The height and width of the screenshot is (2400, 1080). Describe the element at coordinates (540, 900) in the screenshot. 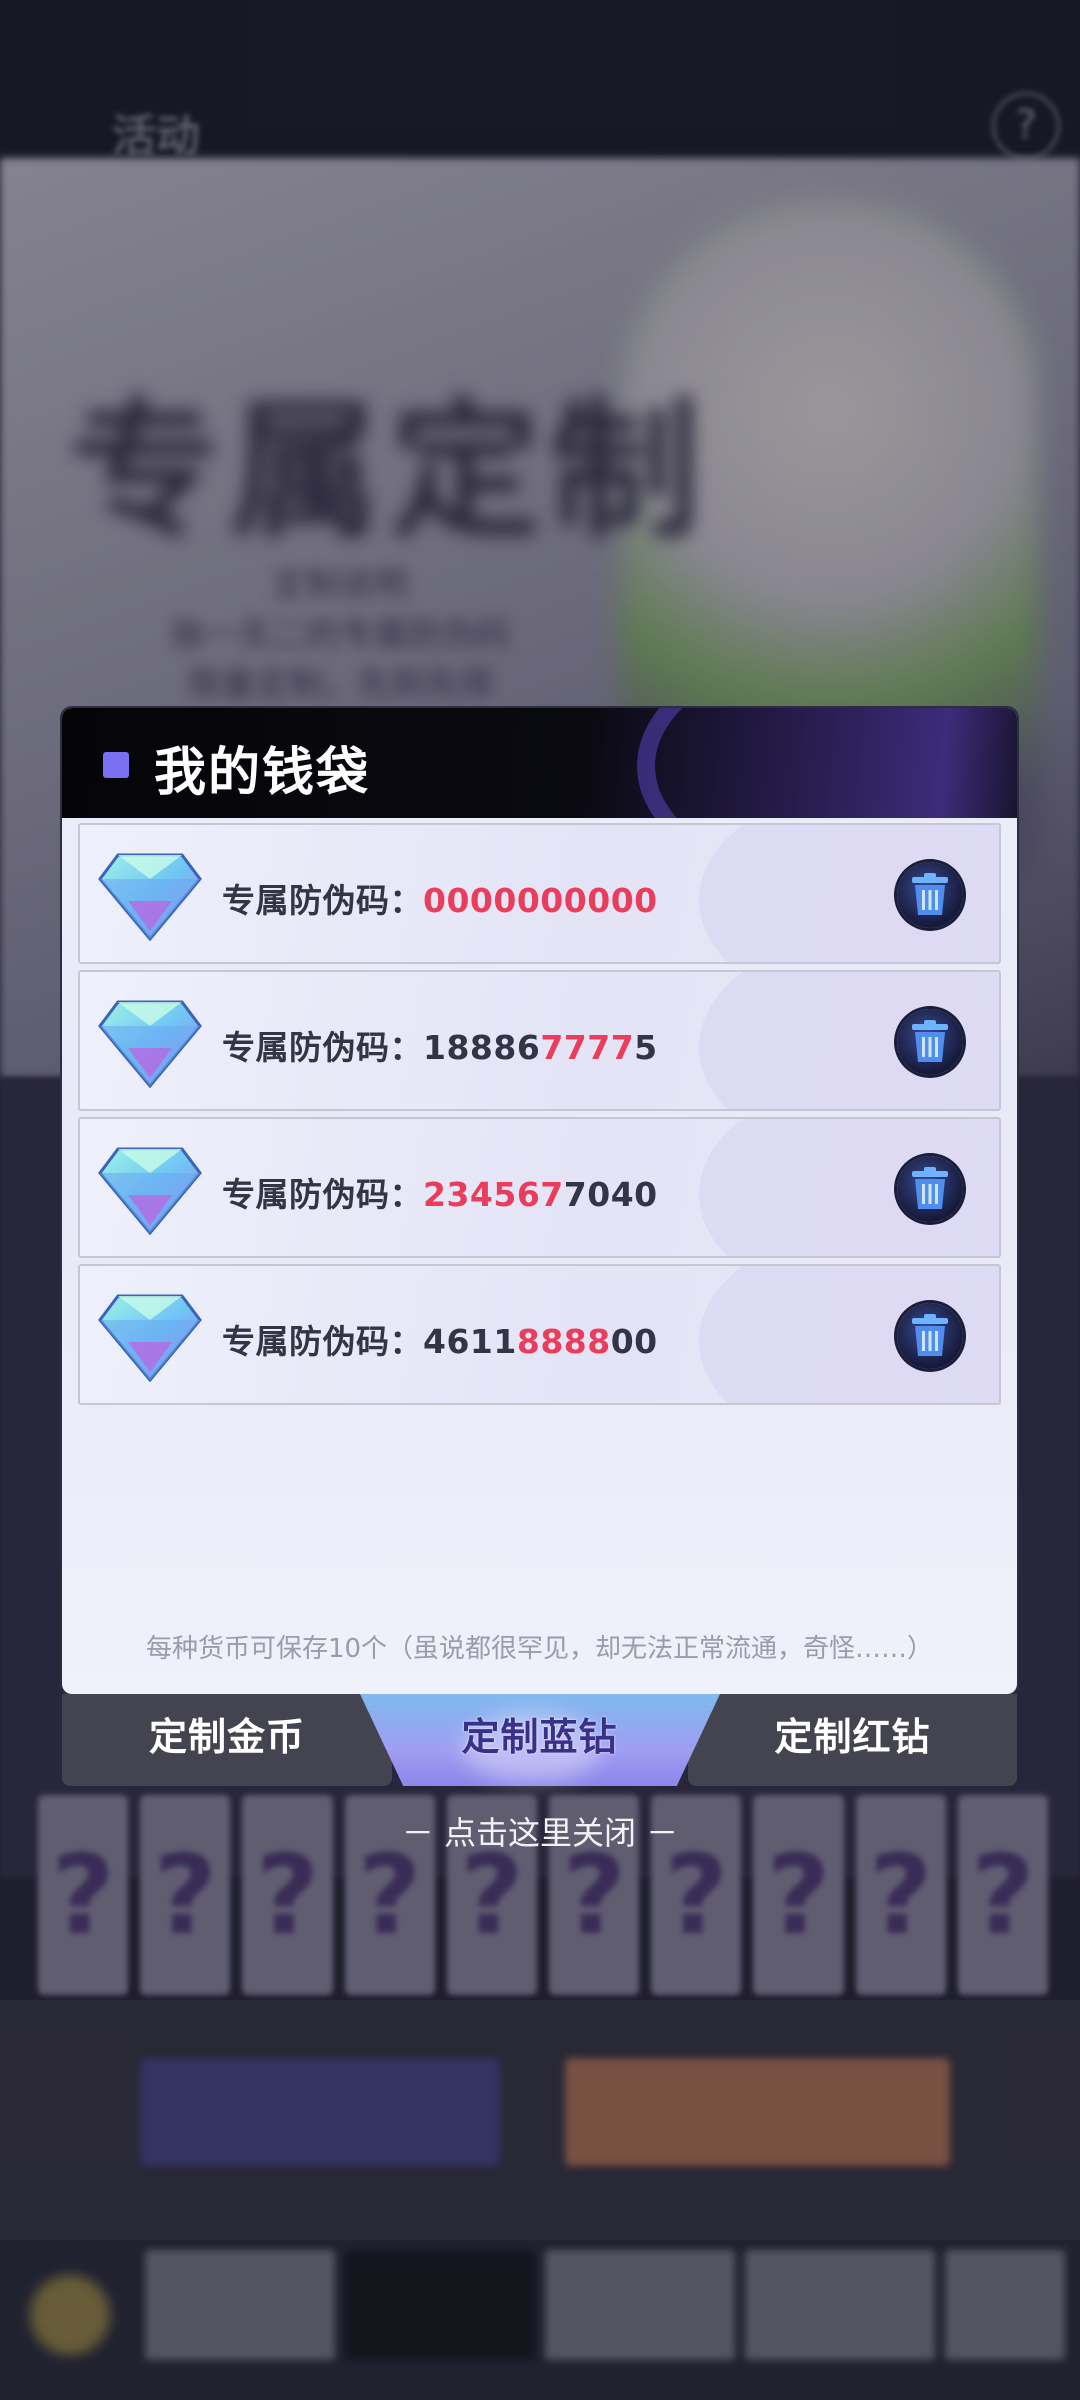

I see `code-highlight: 0000000000` at that location.